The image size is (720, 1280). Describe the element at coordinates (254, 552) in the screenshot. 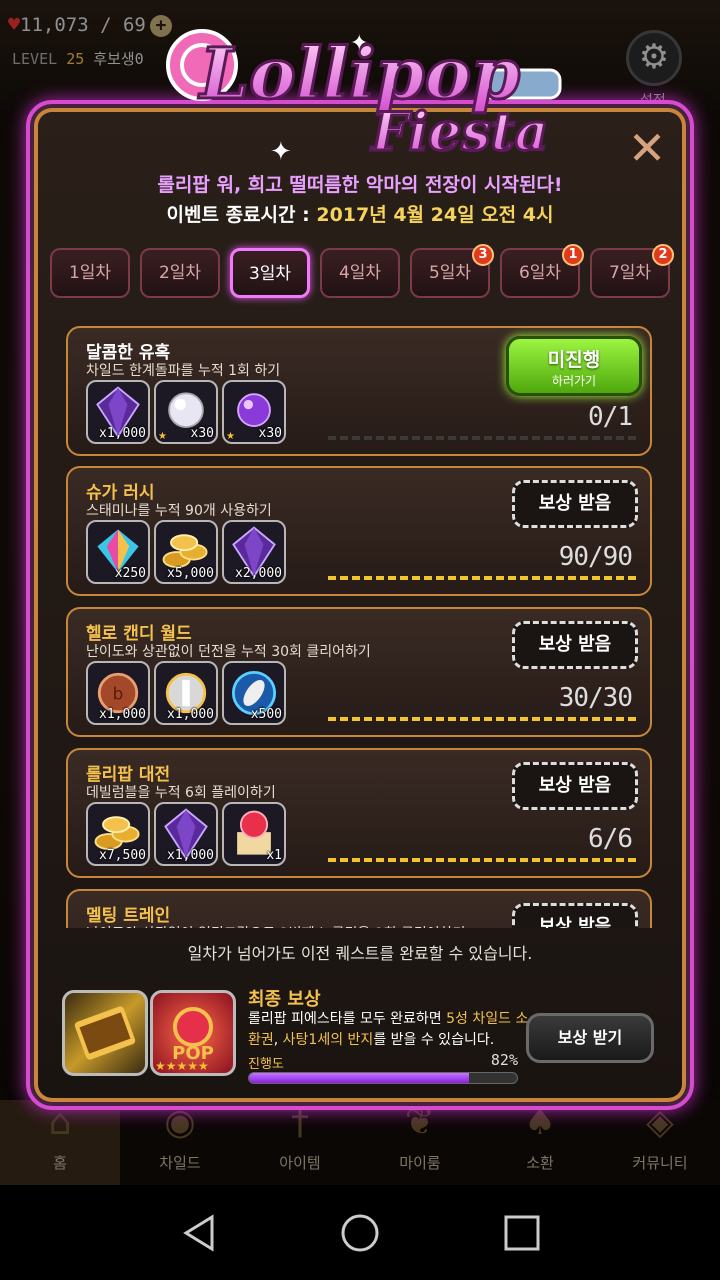

I see `purple-gem-icon: x2,000` at that location.